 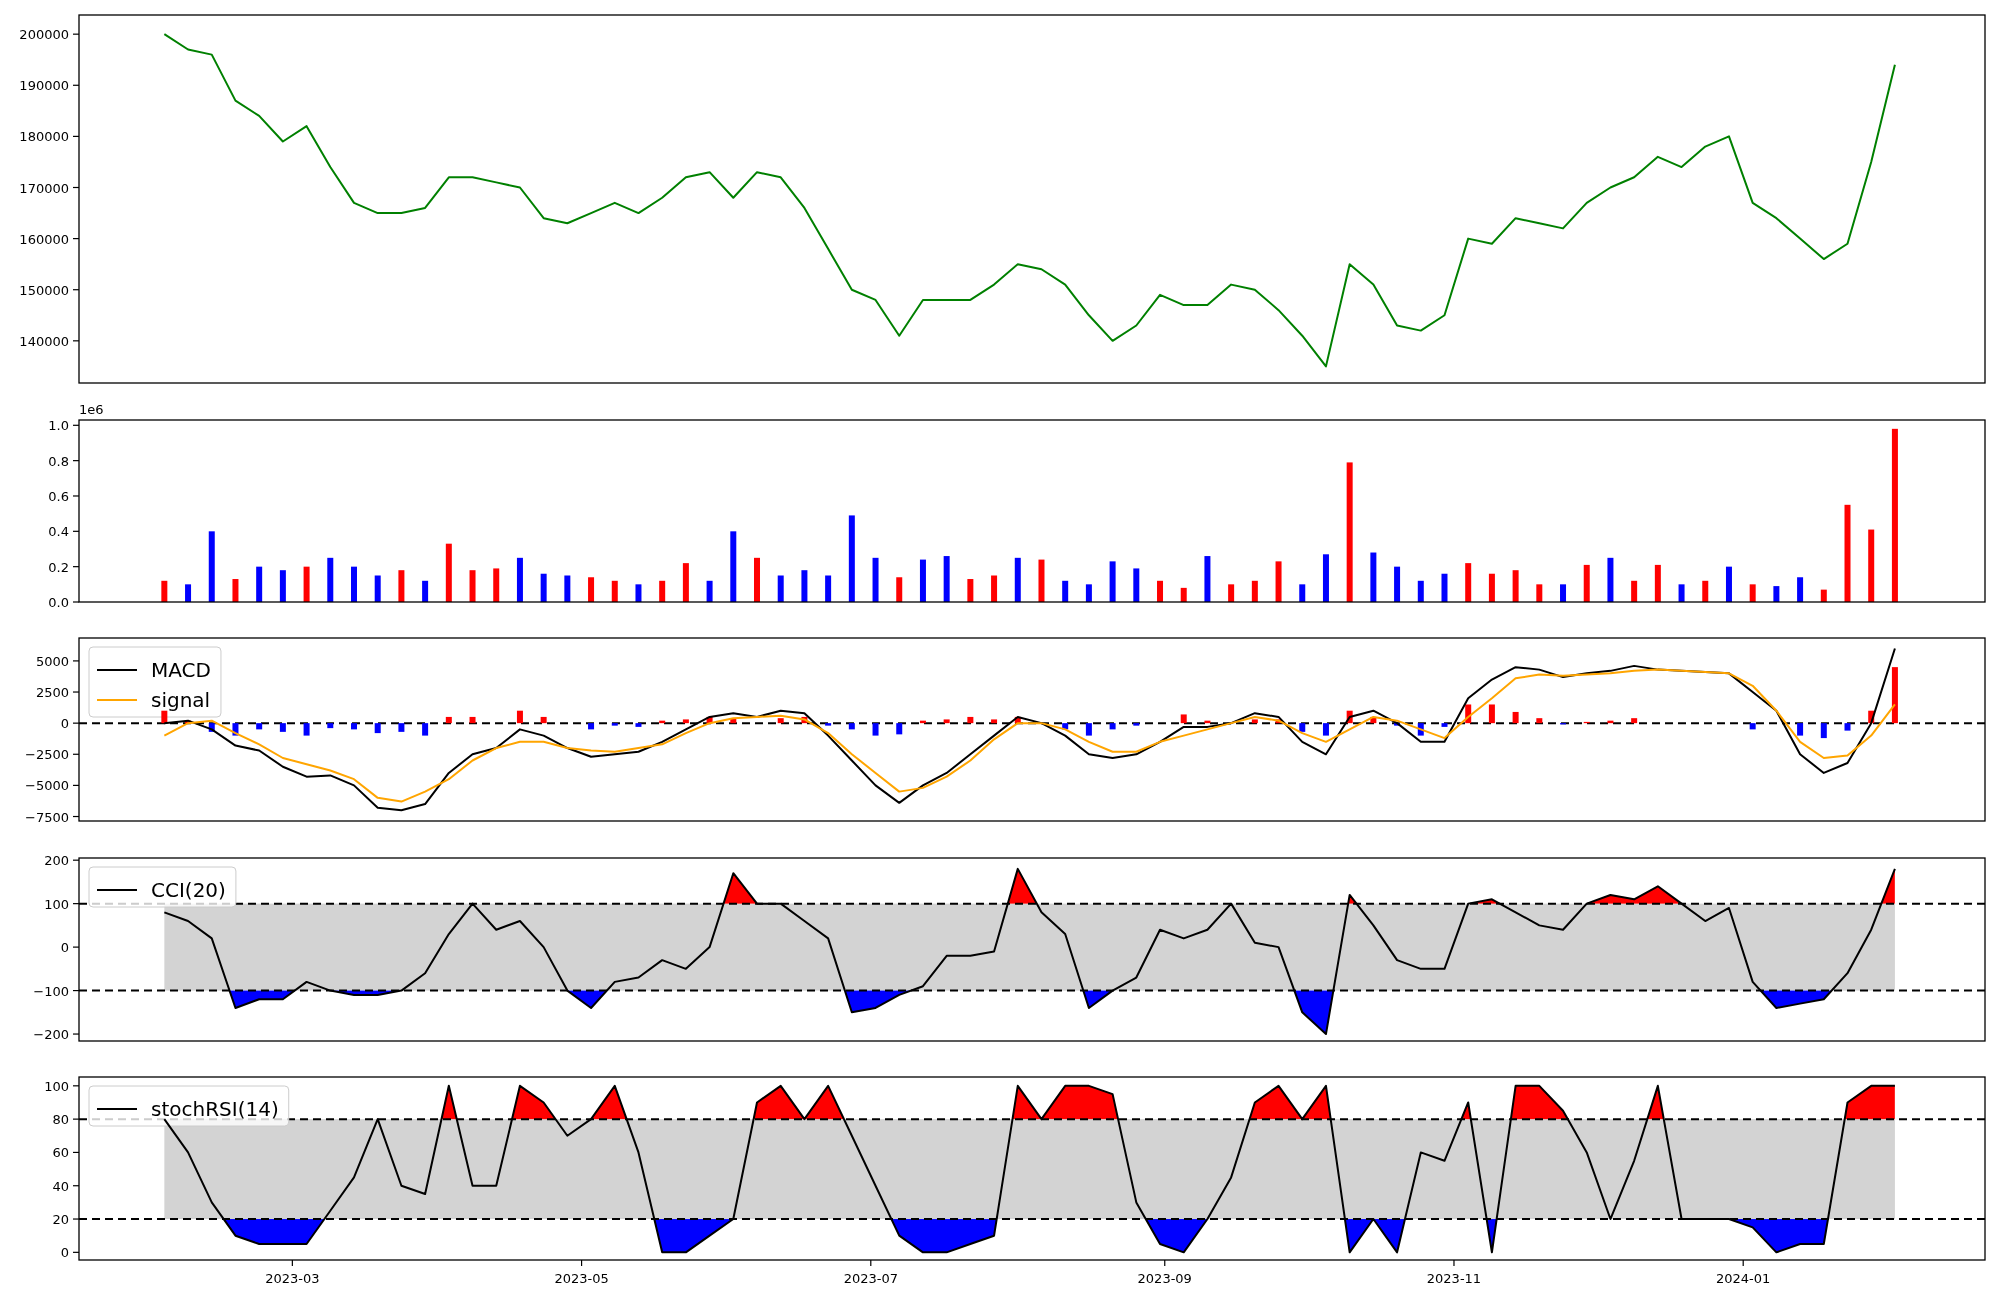 What do you see at coordinates (44, 239) in the screenshot?
I see `tick-label: 160000` at bounding box center [44, 239].